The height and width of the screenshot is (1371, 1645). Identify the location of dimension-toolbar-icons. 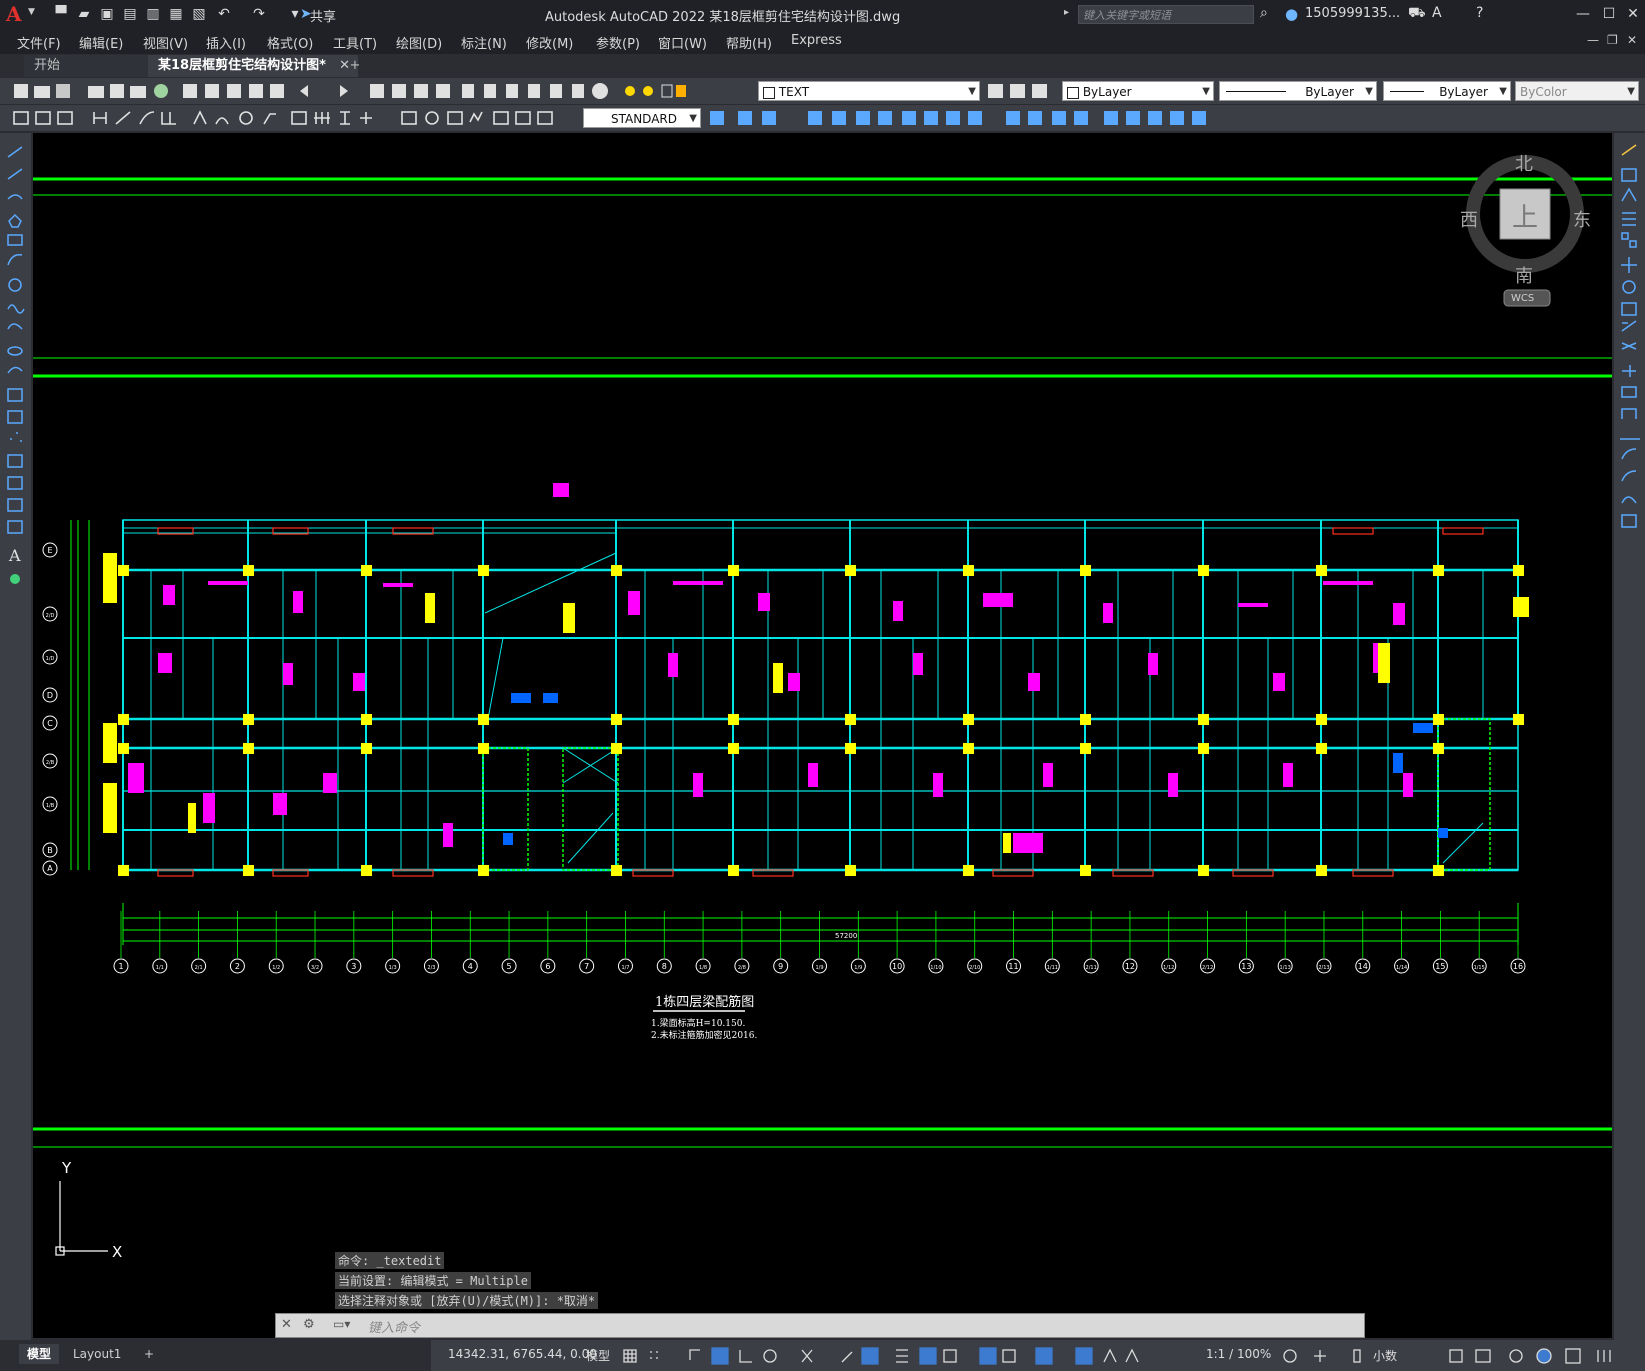
(293, 118).